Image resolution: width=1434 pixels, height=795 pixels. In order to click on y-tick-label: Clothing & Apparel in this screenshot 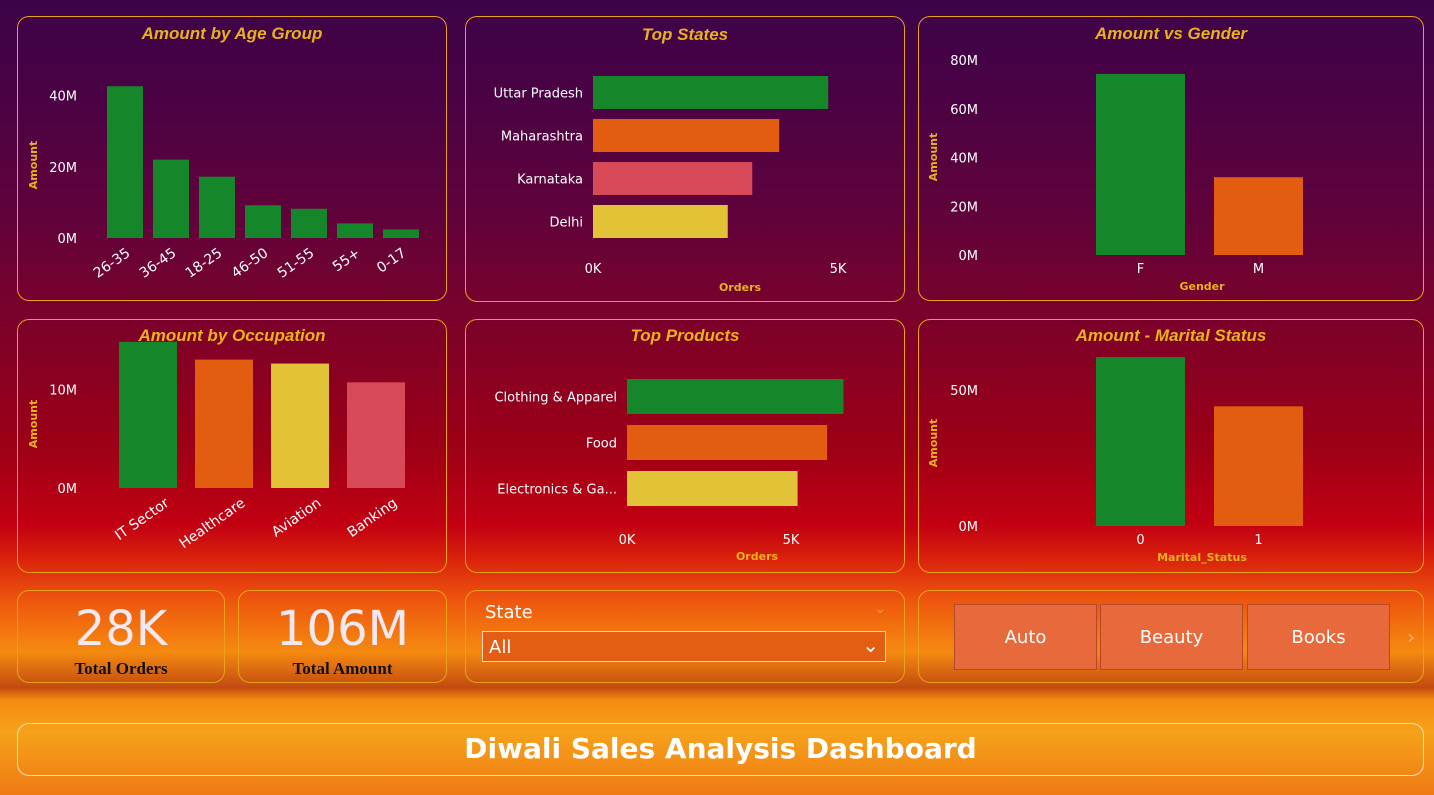, I will do `click(555, 398)`.